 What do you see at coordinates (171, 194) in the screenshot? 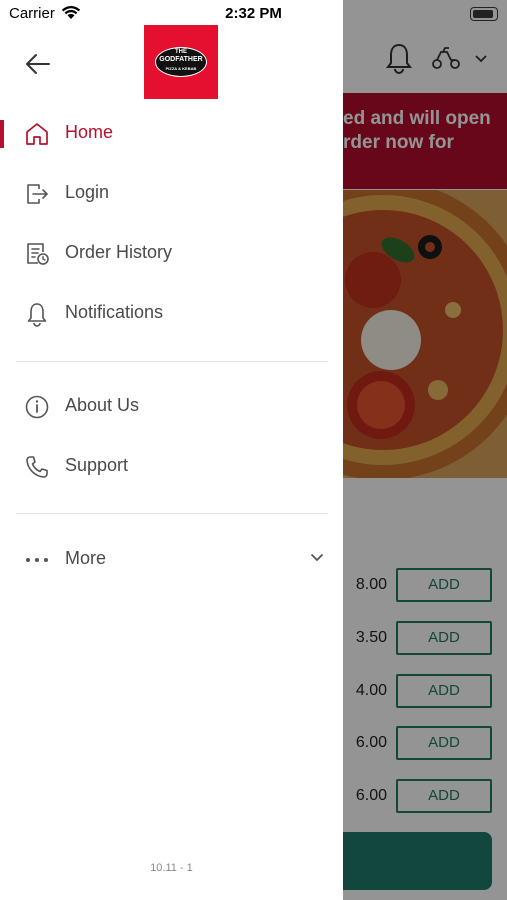
I see `menu-item-login: Login` at bounding box center [171, 194].